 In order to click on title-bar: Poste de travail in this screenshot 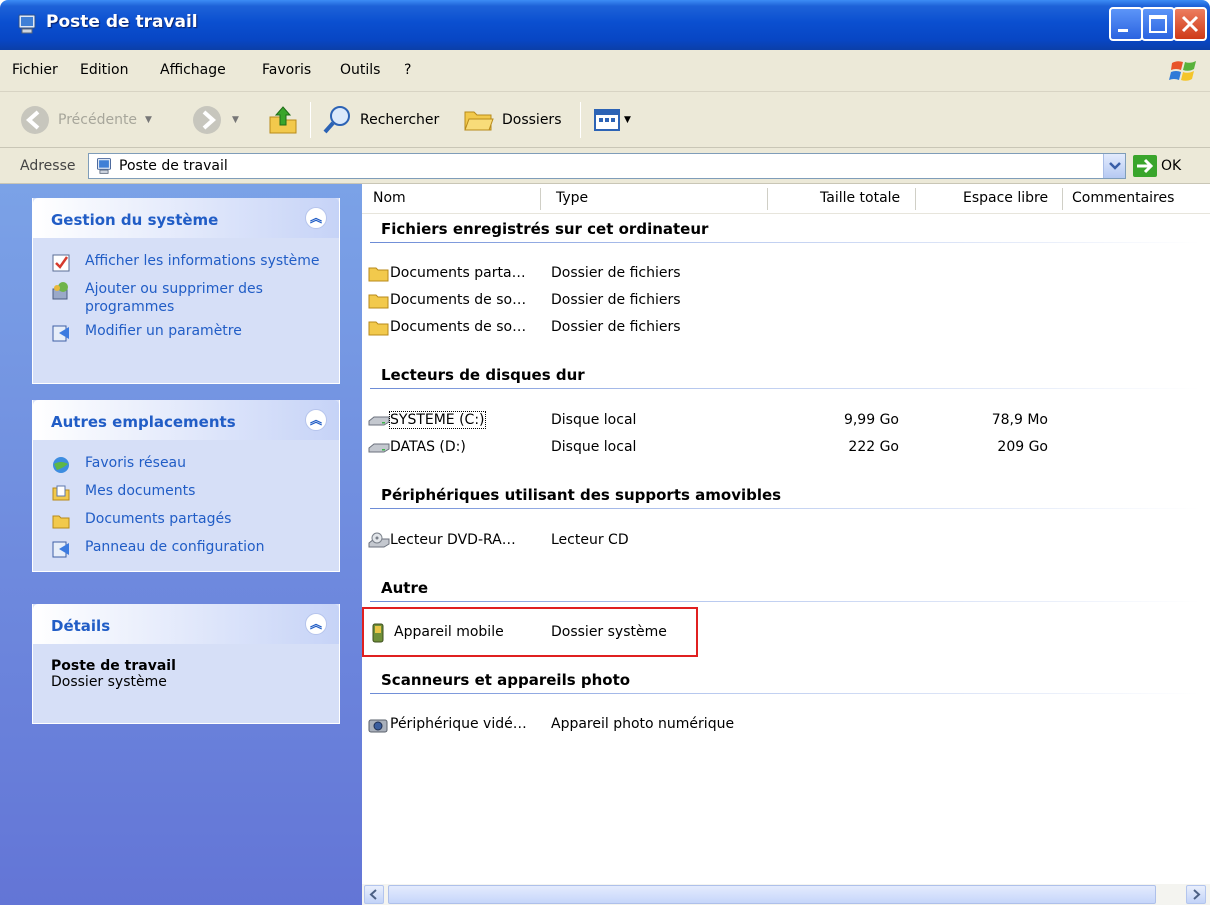, I will do `click(605, 25)`.